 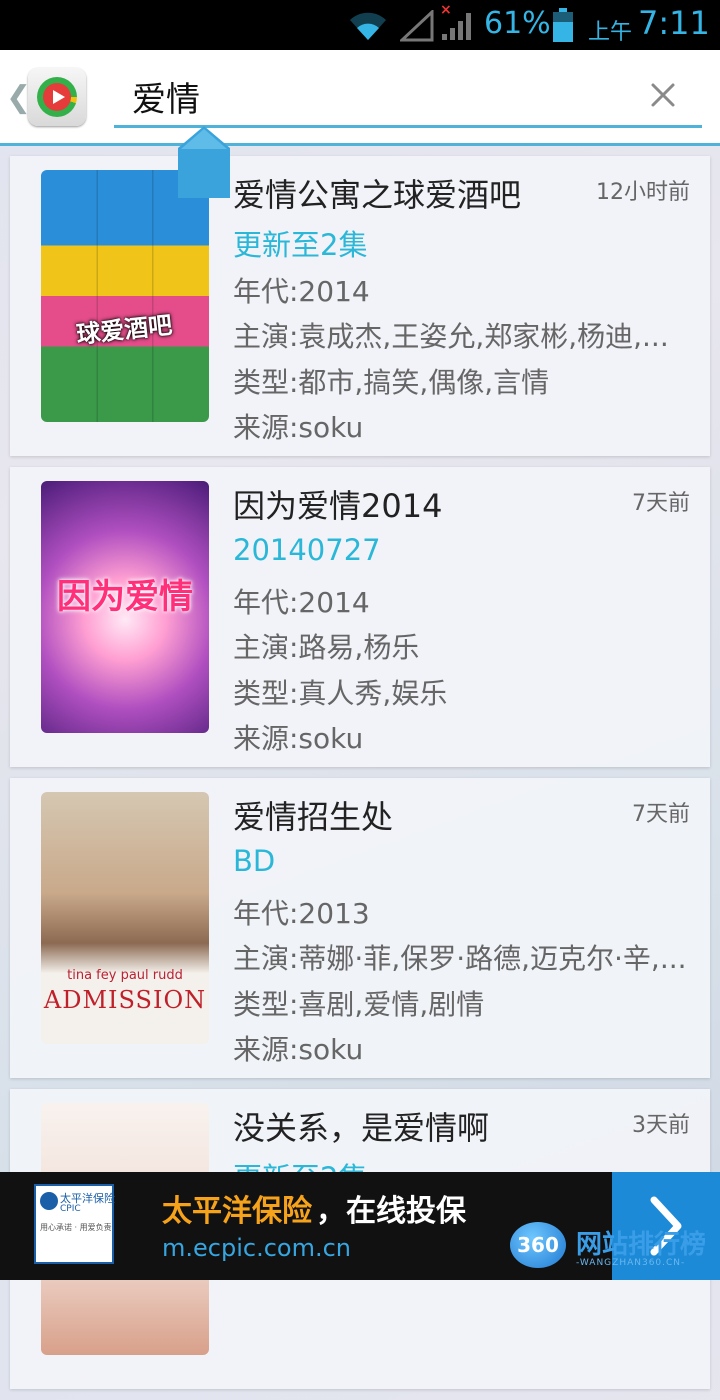 I want to click on result-cast: 主演:路易,杨乐, so click(x=326, y=647).